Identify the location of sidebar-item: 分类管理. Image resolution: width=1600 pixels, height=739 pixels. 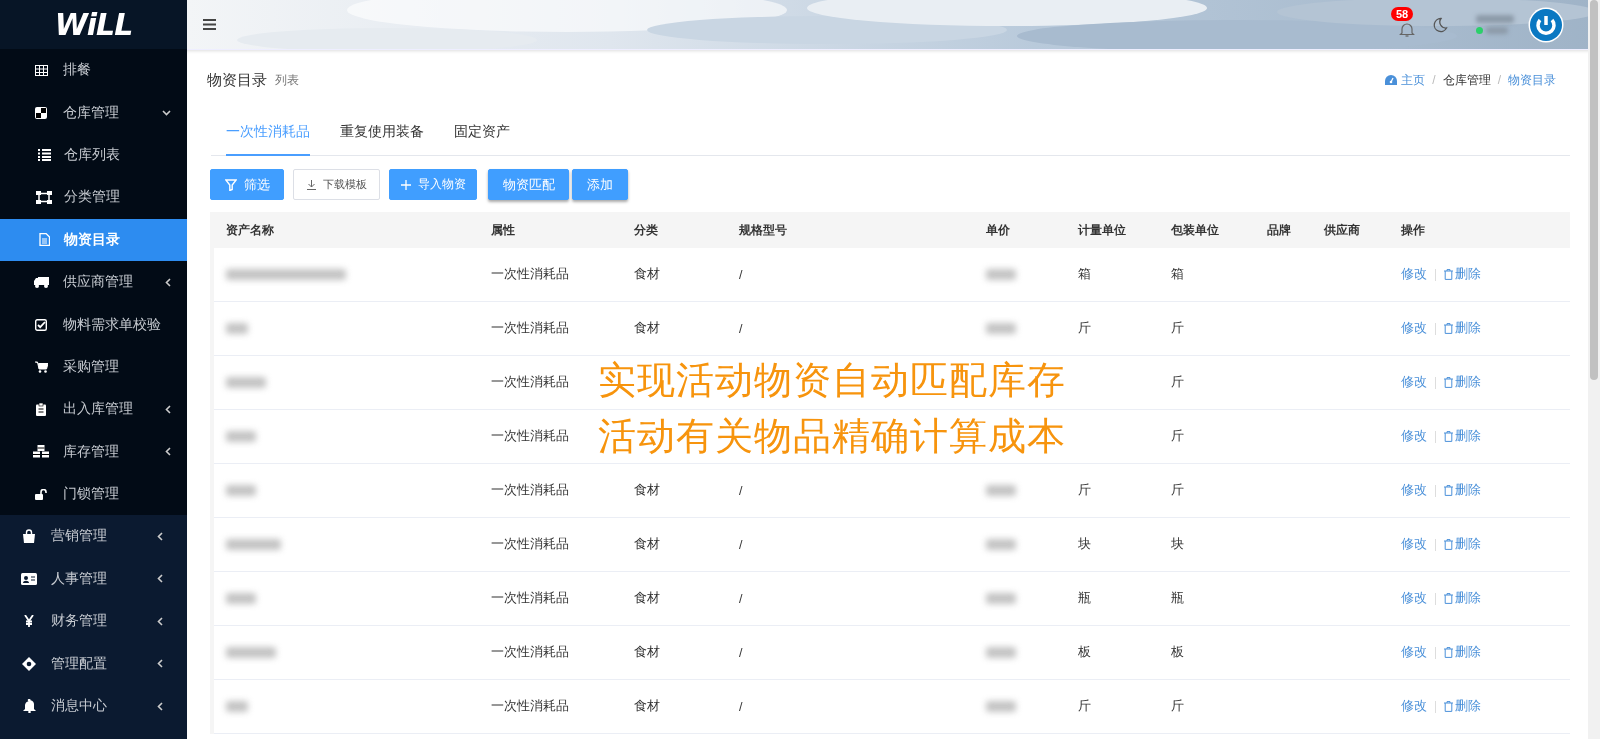
(93, 197).